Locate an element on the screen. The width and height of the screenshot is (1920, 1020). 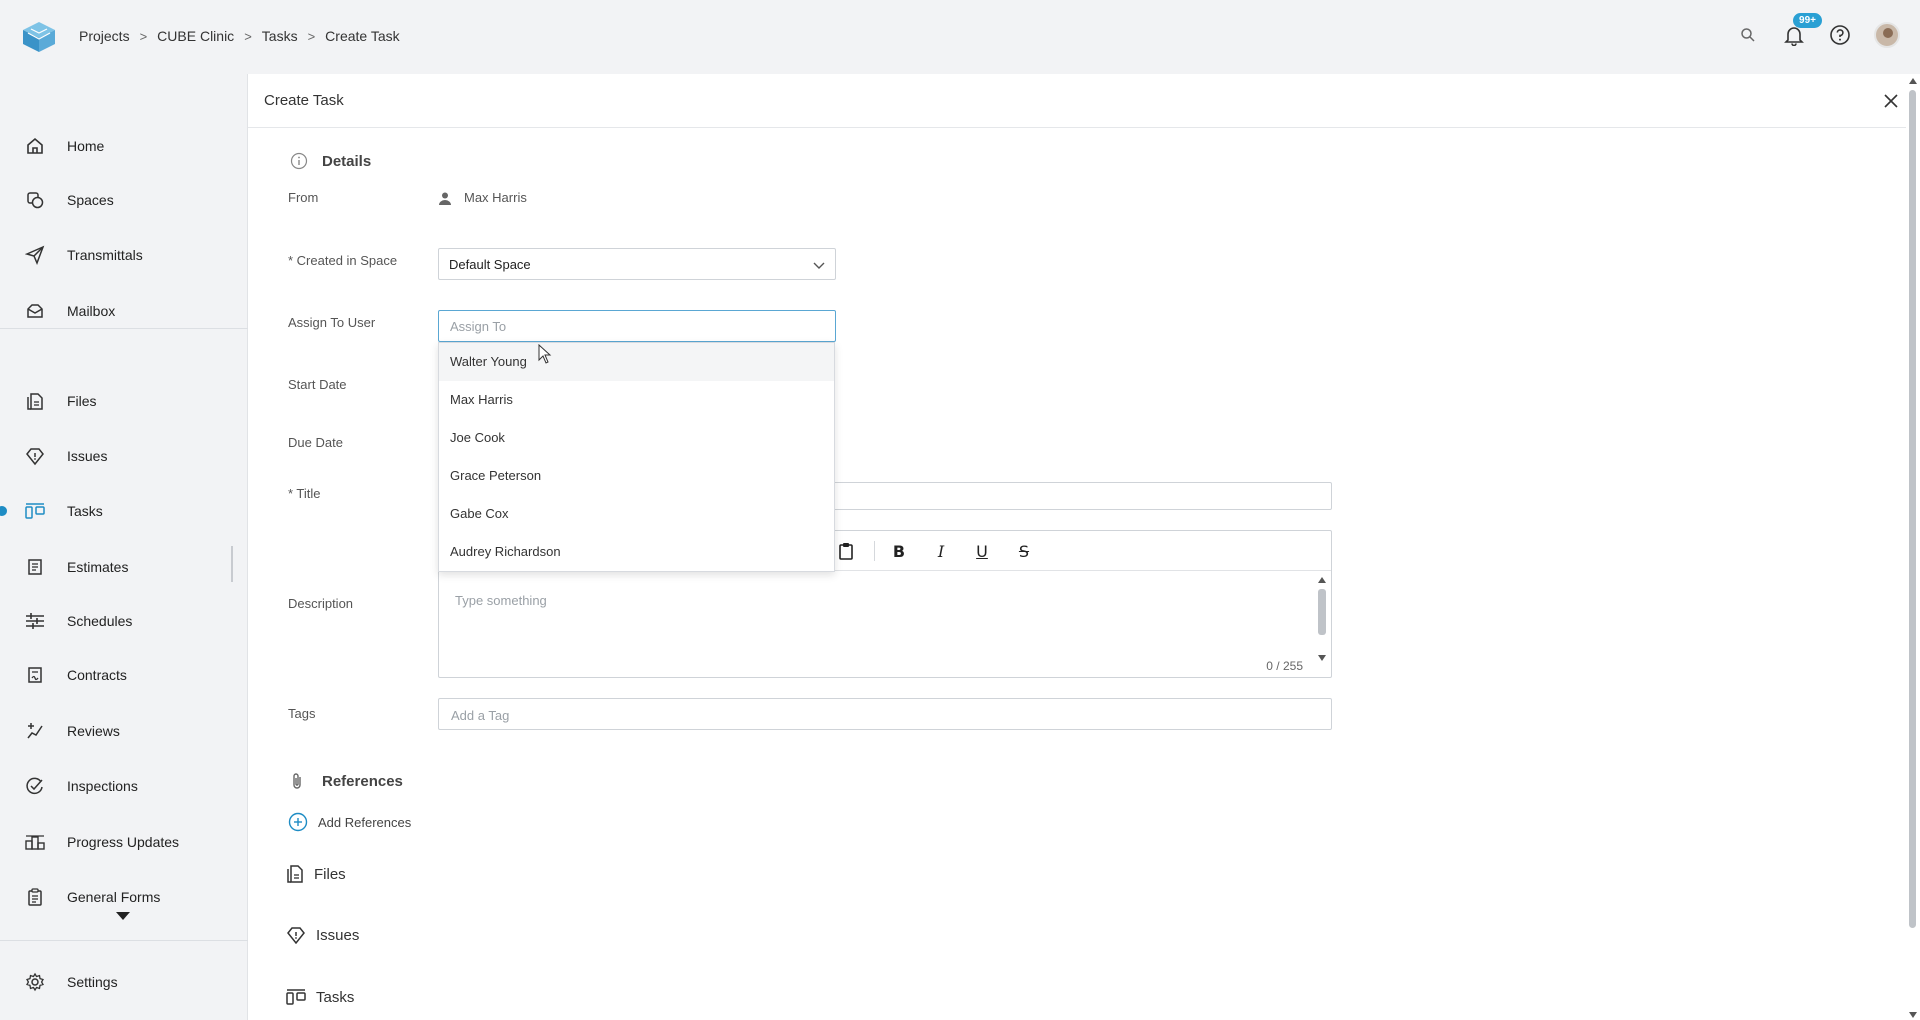
panel-header: Create Task is located at coordinates (1077, 101).